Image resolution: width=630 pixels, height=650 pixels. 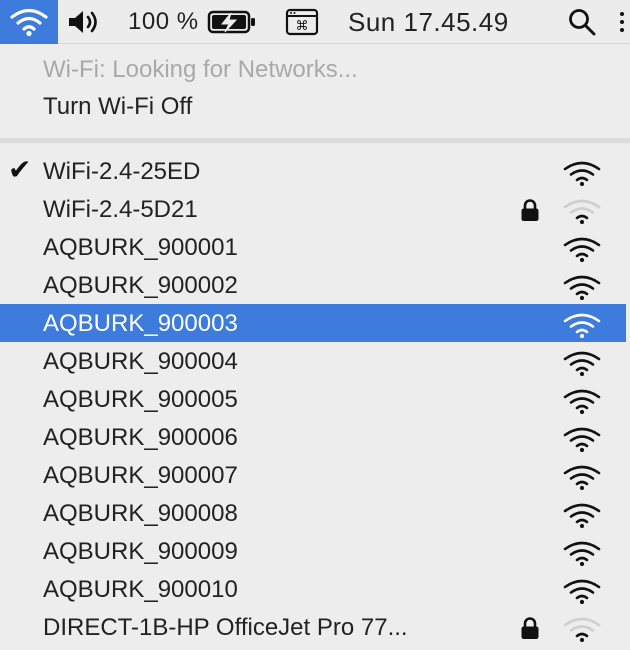 What do you see at coordinates (313, 323) in the screenshot?
I see `network-item: AQBURK_900003` at bounding box center [313, 323].